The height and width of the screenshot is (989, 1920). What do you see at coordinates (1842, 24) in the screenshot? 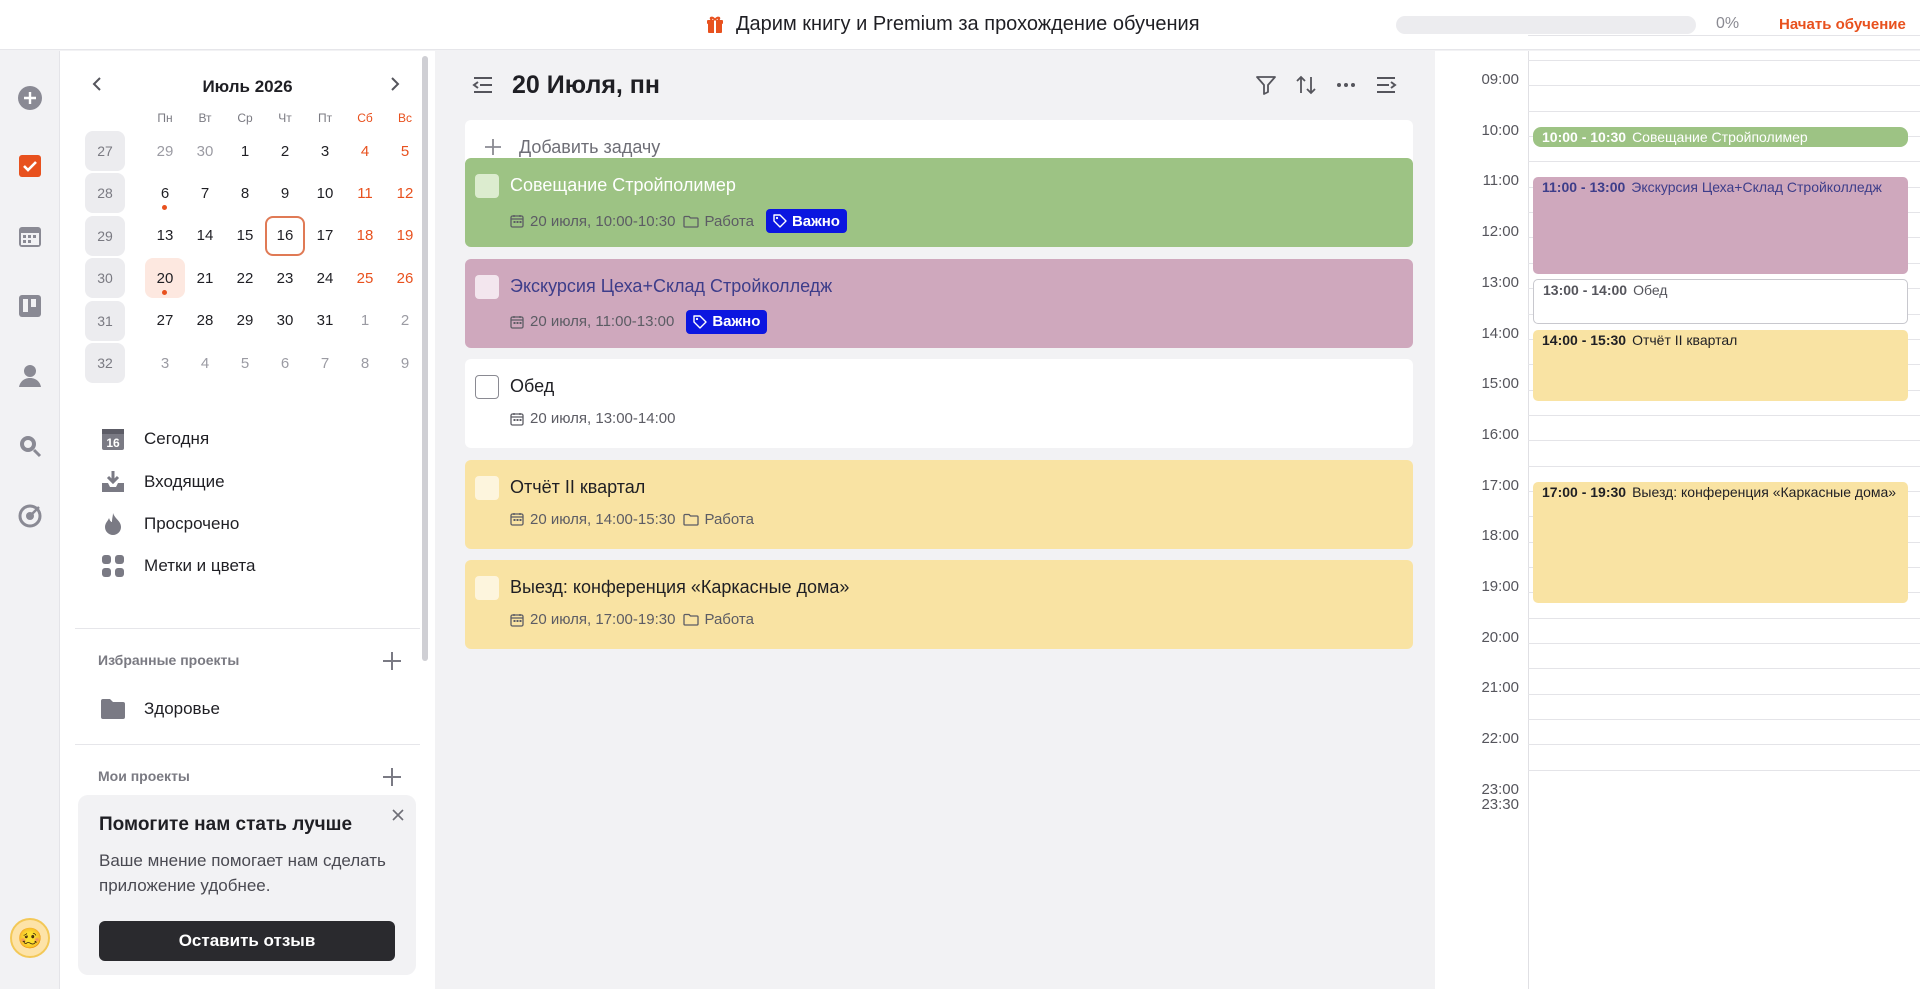
I see `start-learning-link: Начать обучение` at bounding box center [1842, 24].